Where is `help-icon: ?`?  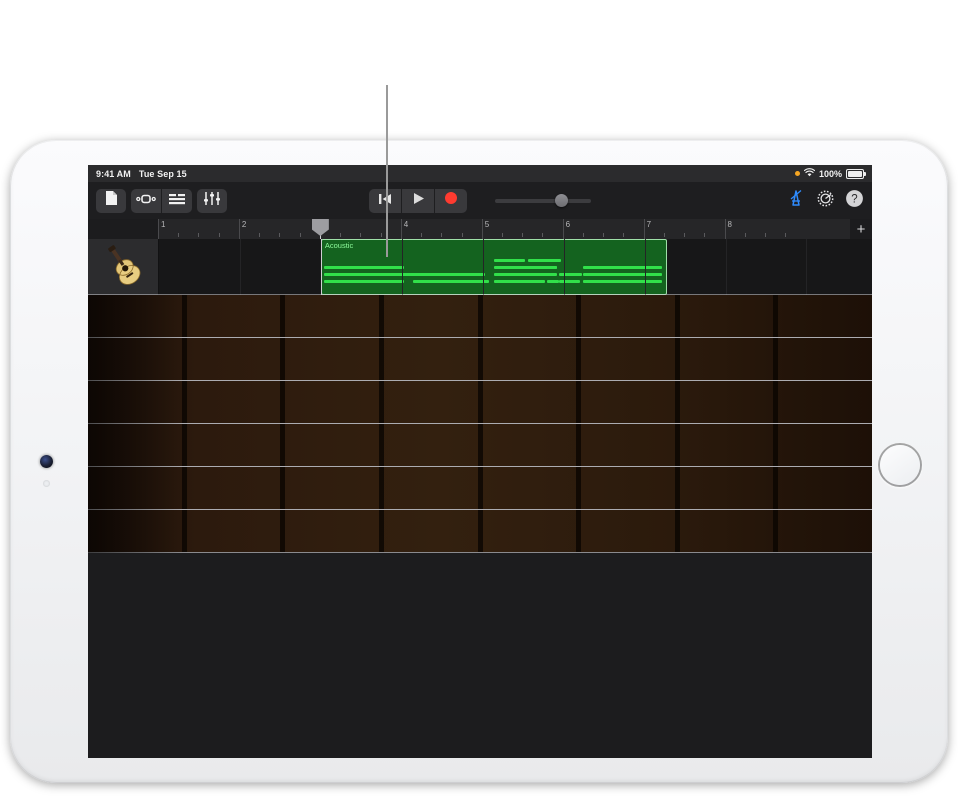
help-icon: ? is located at coordinates (854, 201).